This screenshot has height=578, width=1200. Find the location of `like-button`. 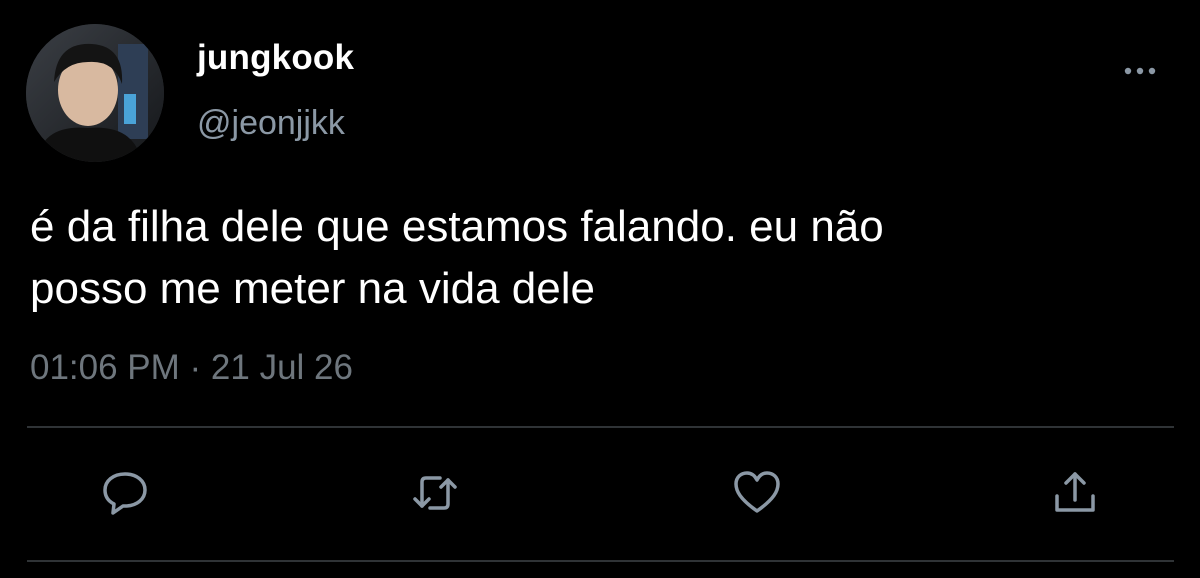

like-button is located at coordinates (757, 493).